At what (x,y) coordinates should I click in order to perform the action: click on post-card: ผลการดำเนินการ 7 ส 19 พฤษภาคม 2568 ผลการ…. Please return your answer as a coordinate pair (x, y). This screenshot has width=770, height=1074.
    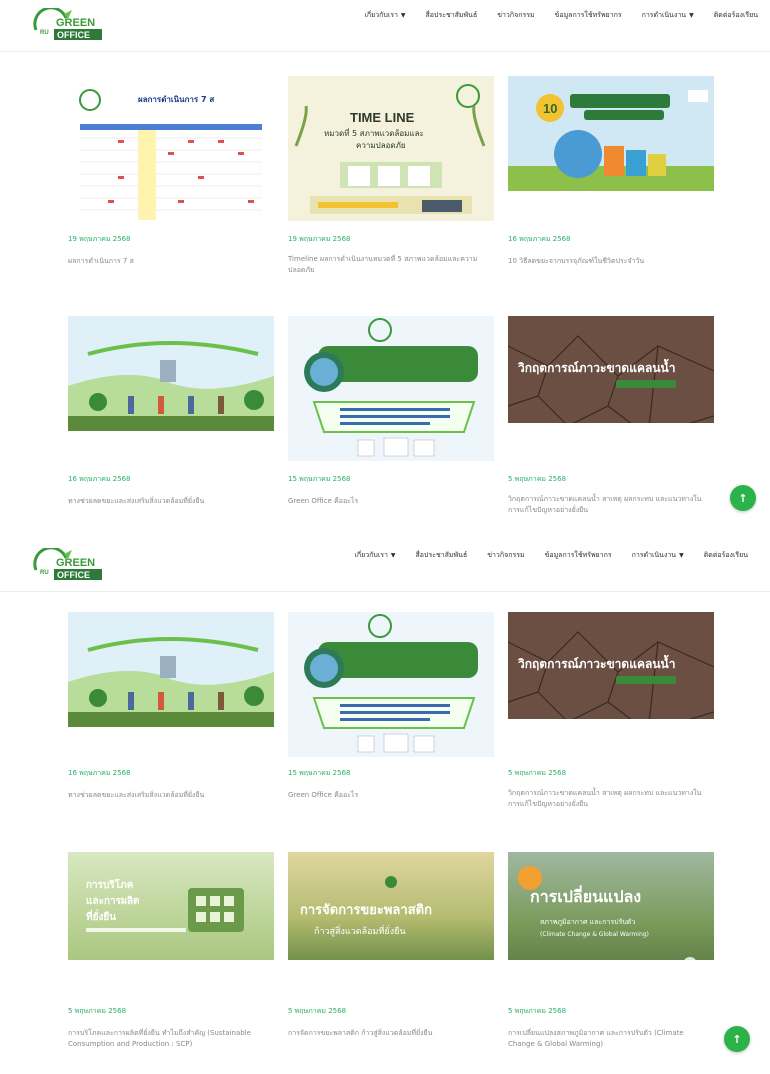
    Looking at the image, I should click on (171, 196).